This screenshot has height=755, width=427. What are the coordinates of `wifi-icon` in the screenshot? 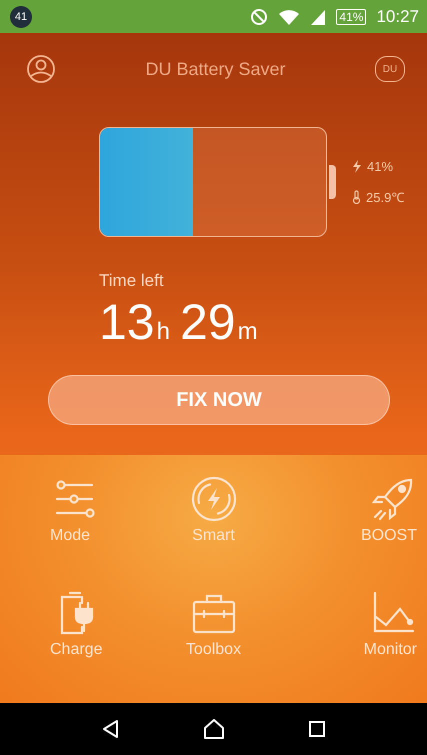 It's located at (289, 17).